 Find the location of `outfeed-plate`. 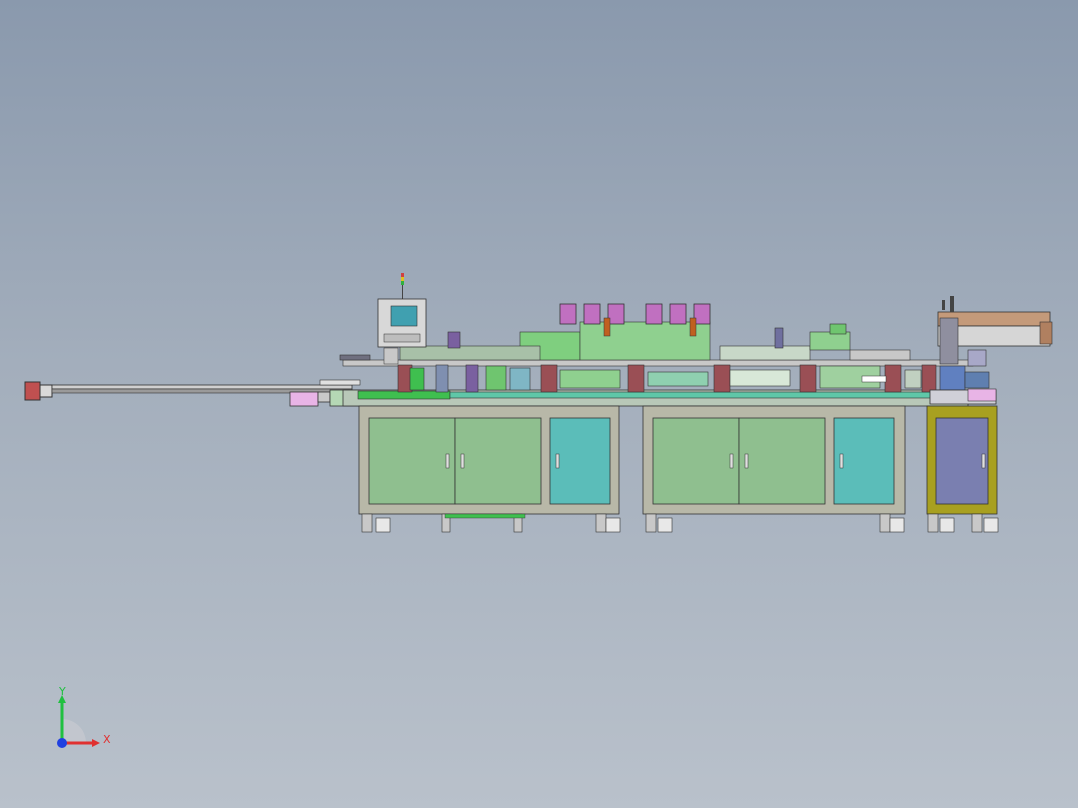

outfeed-plate is located at coordinates (963, 396).